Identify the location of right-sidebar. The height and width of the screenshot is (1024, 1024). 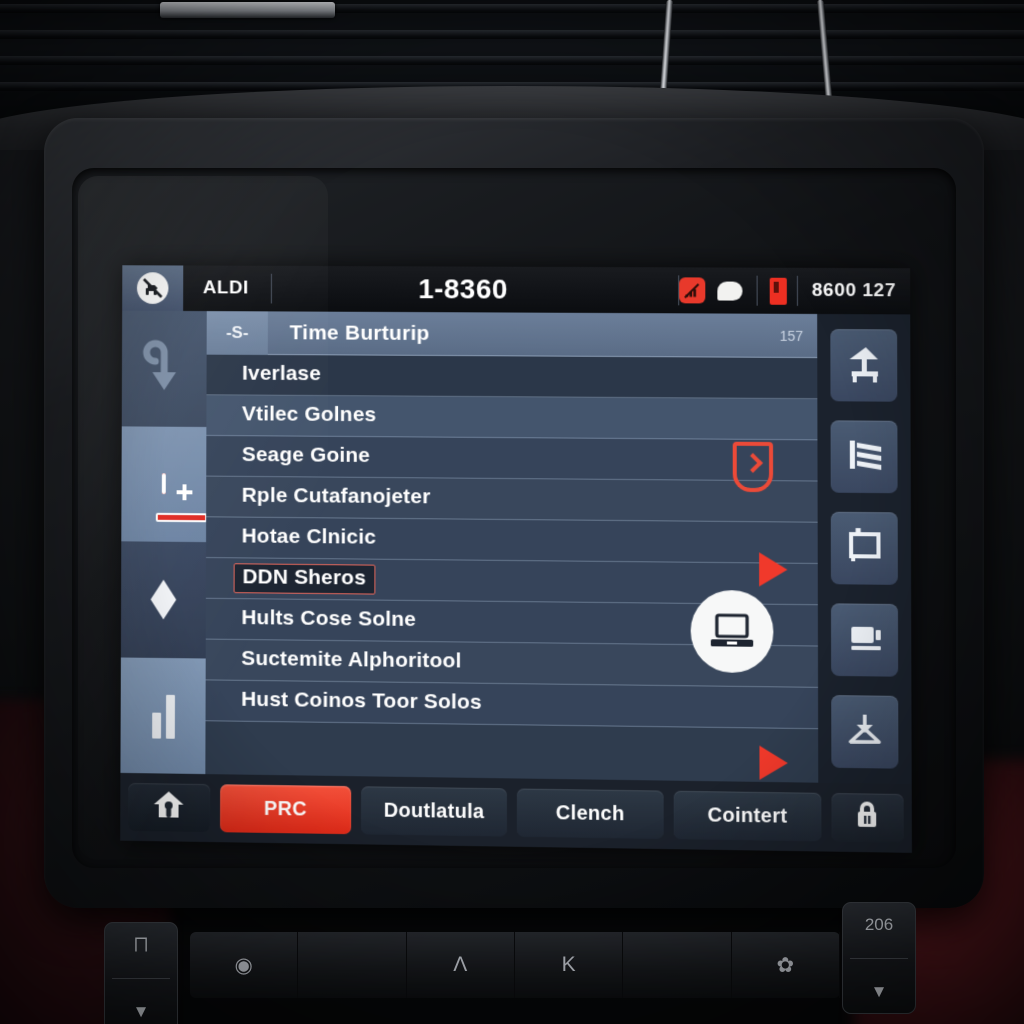
(864, 549).